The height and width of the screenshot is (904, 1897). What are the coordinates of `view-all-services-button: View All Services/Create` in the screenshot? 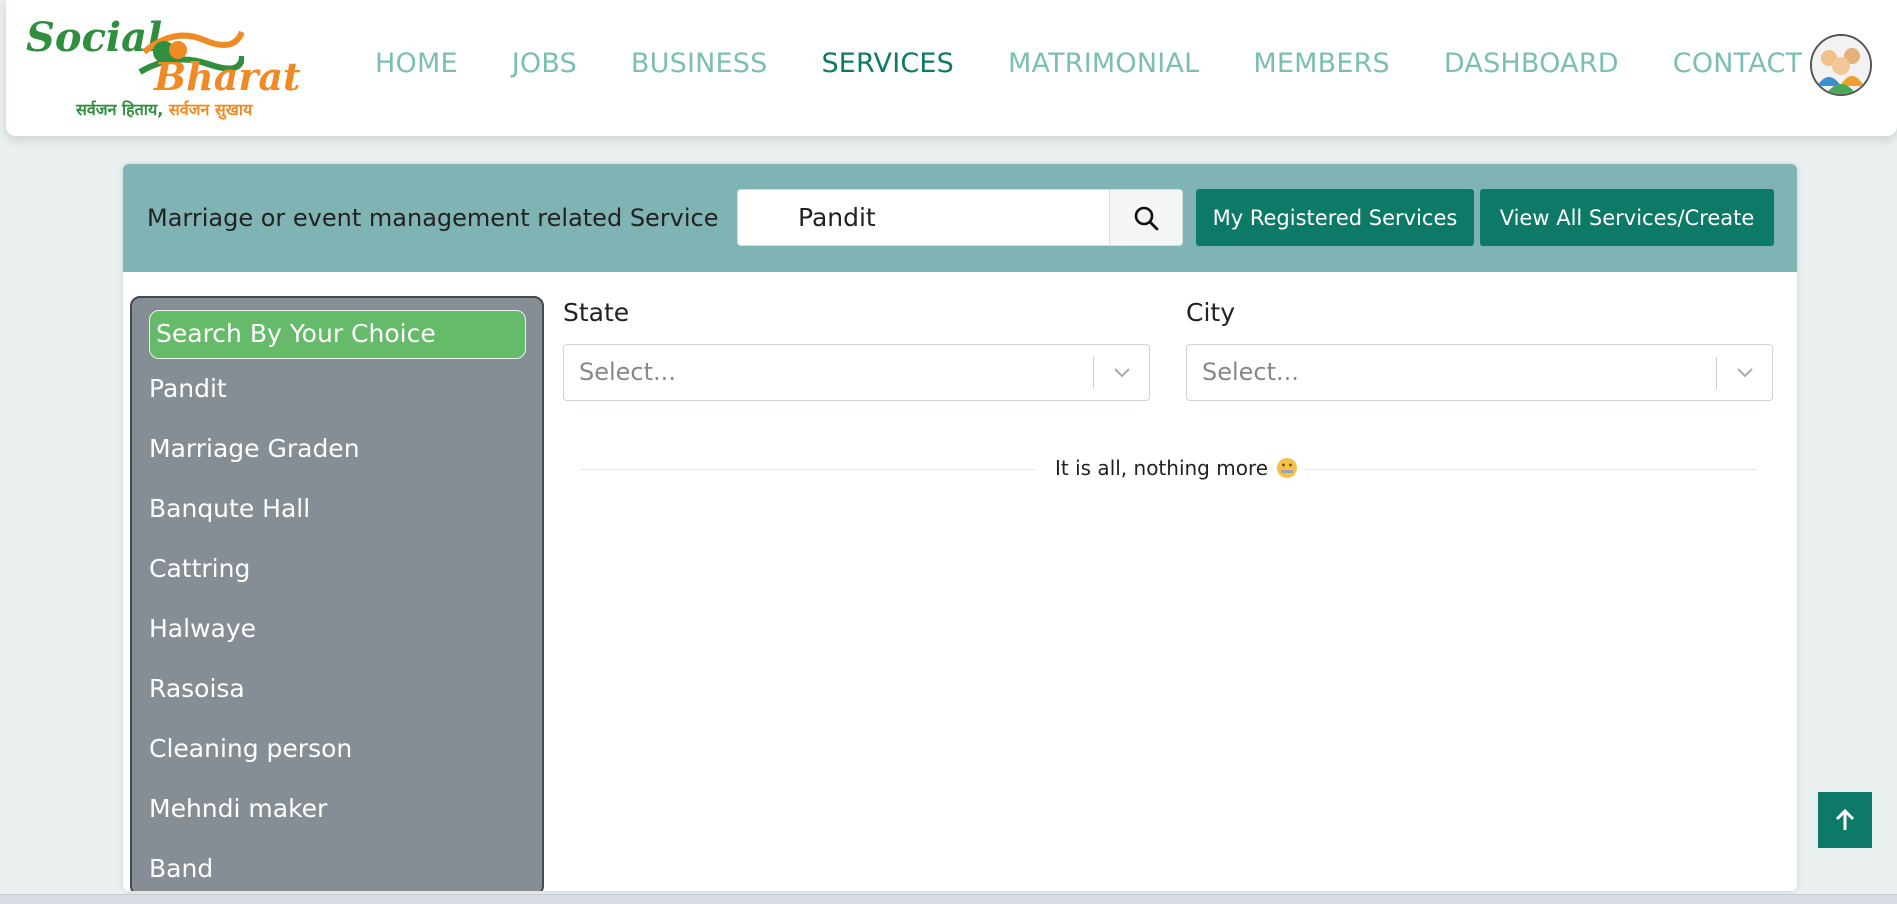 It's located at (1627, 217).